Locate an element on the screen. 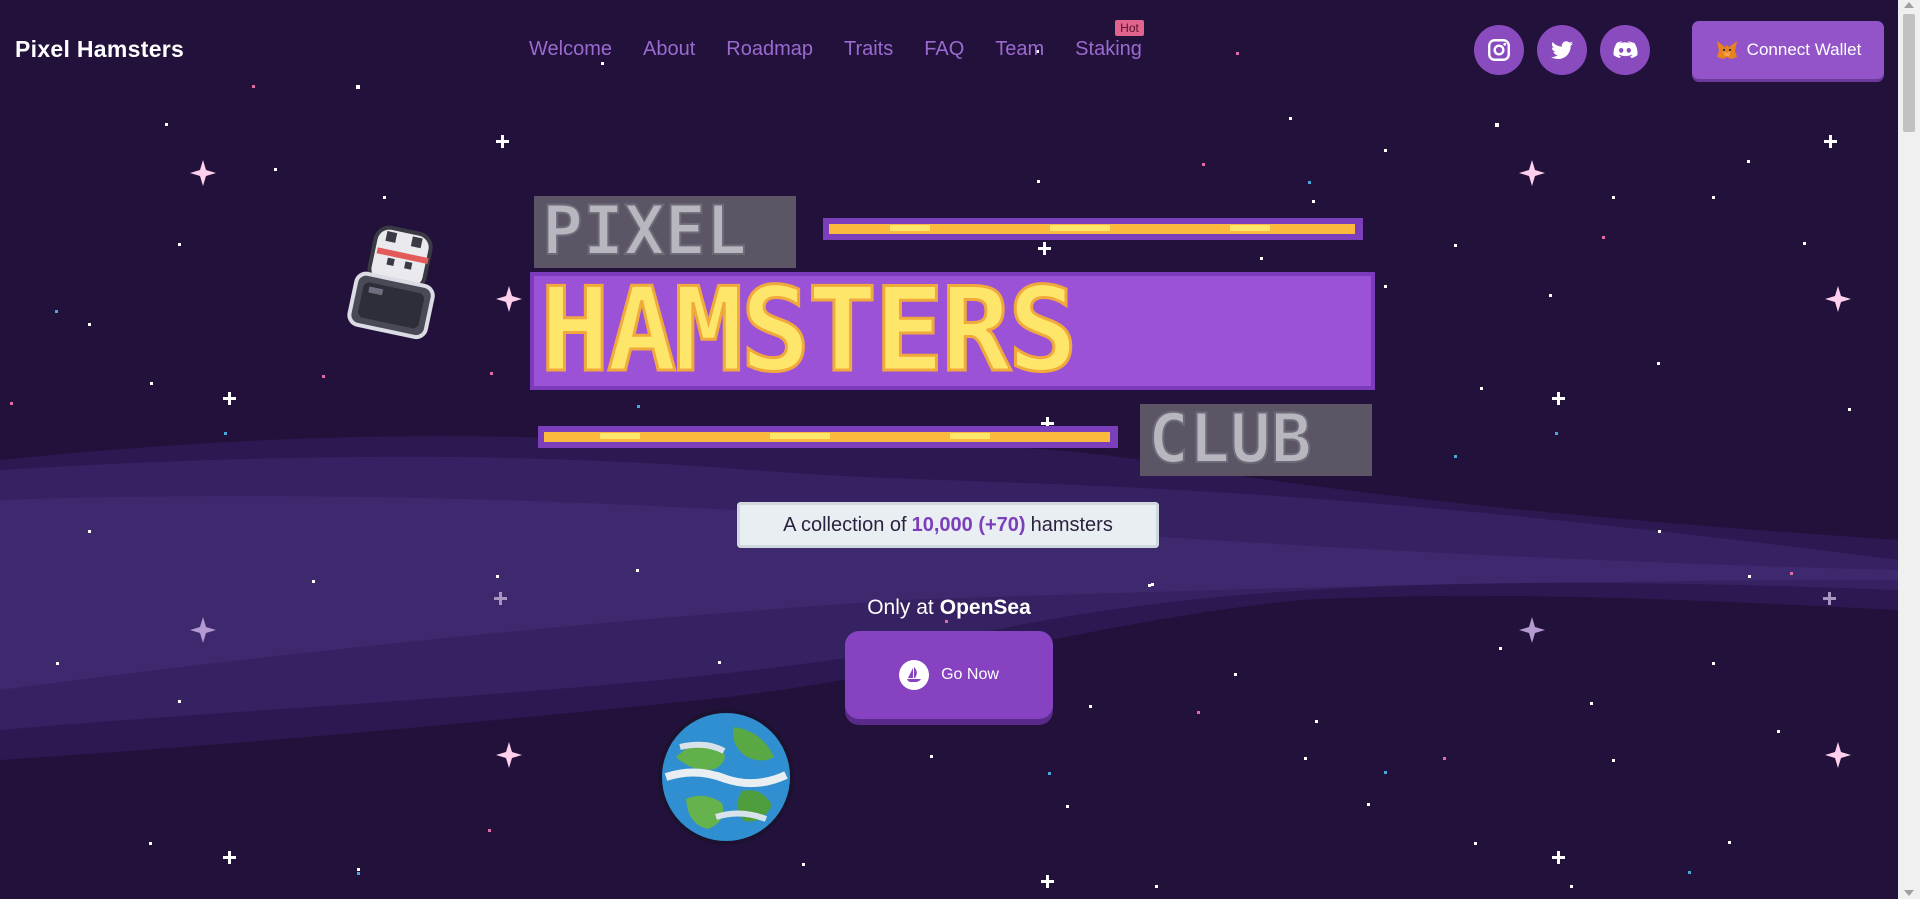  subtitle-suffix: hamsters is located at coordinates (1071, 524).